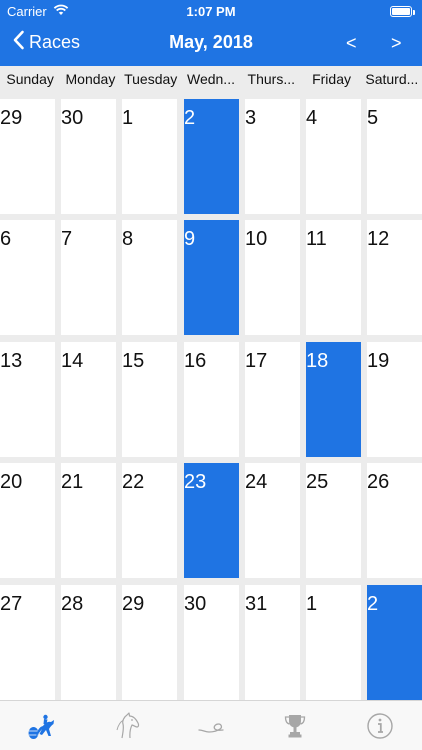 This screenshot has width=422, height=750. Describe the element at coordinates (11, 482) in the screenshot. I see `day-number: 20` at that location.